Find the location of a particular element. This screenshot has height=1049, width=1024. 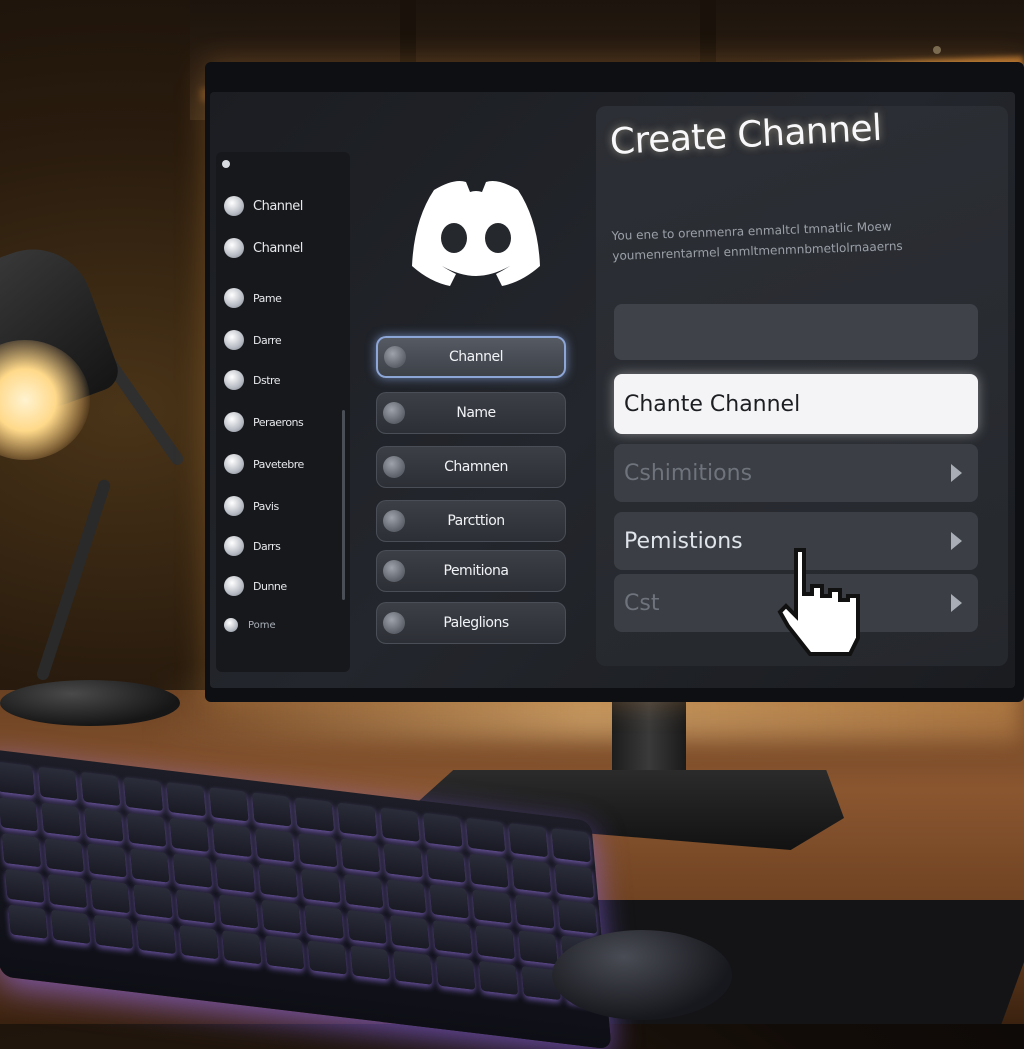

sidebar-item-label: Pavis is located at coordinates (266, 506).